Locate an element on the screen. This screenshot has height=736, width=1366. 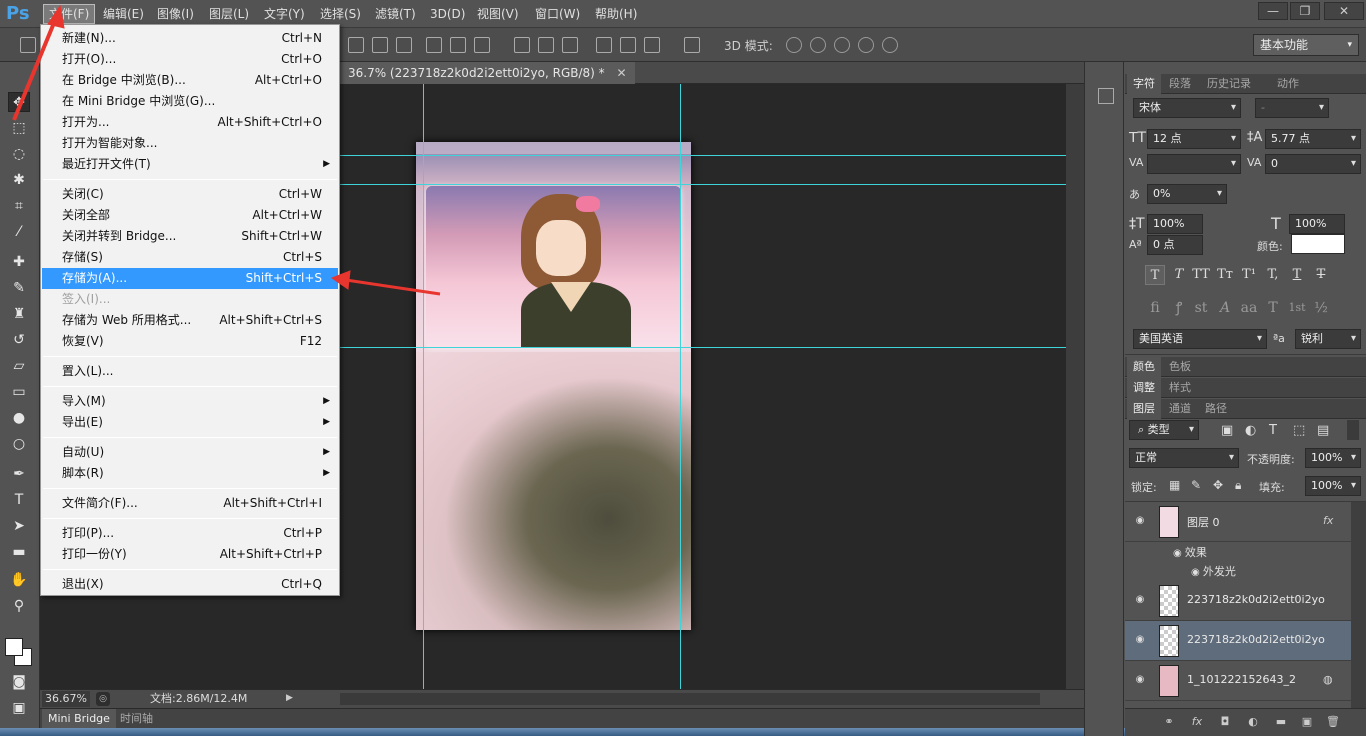
blend-mode-select: 正常 is located at coordinates (1184, 458).